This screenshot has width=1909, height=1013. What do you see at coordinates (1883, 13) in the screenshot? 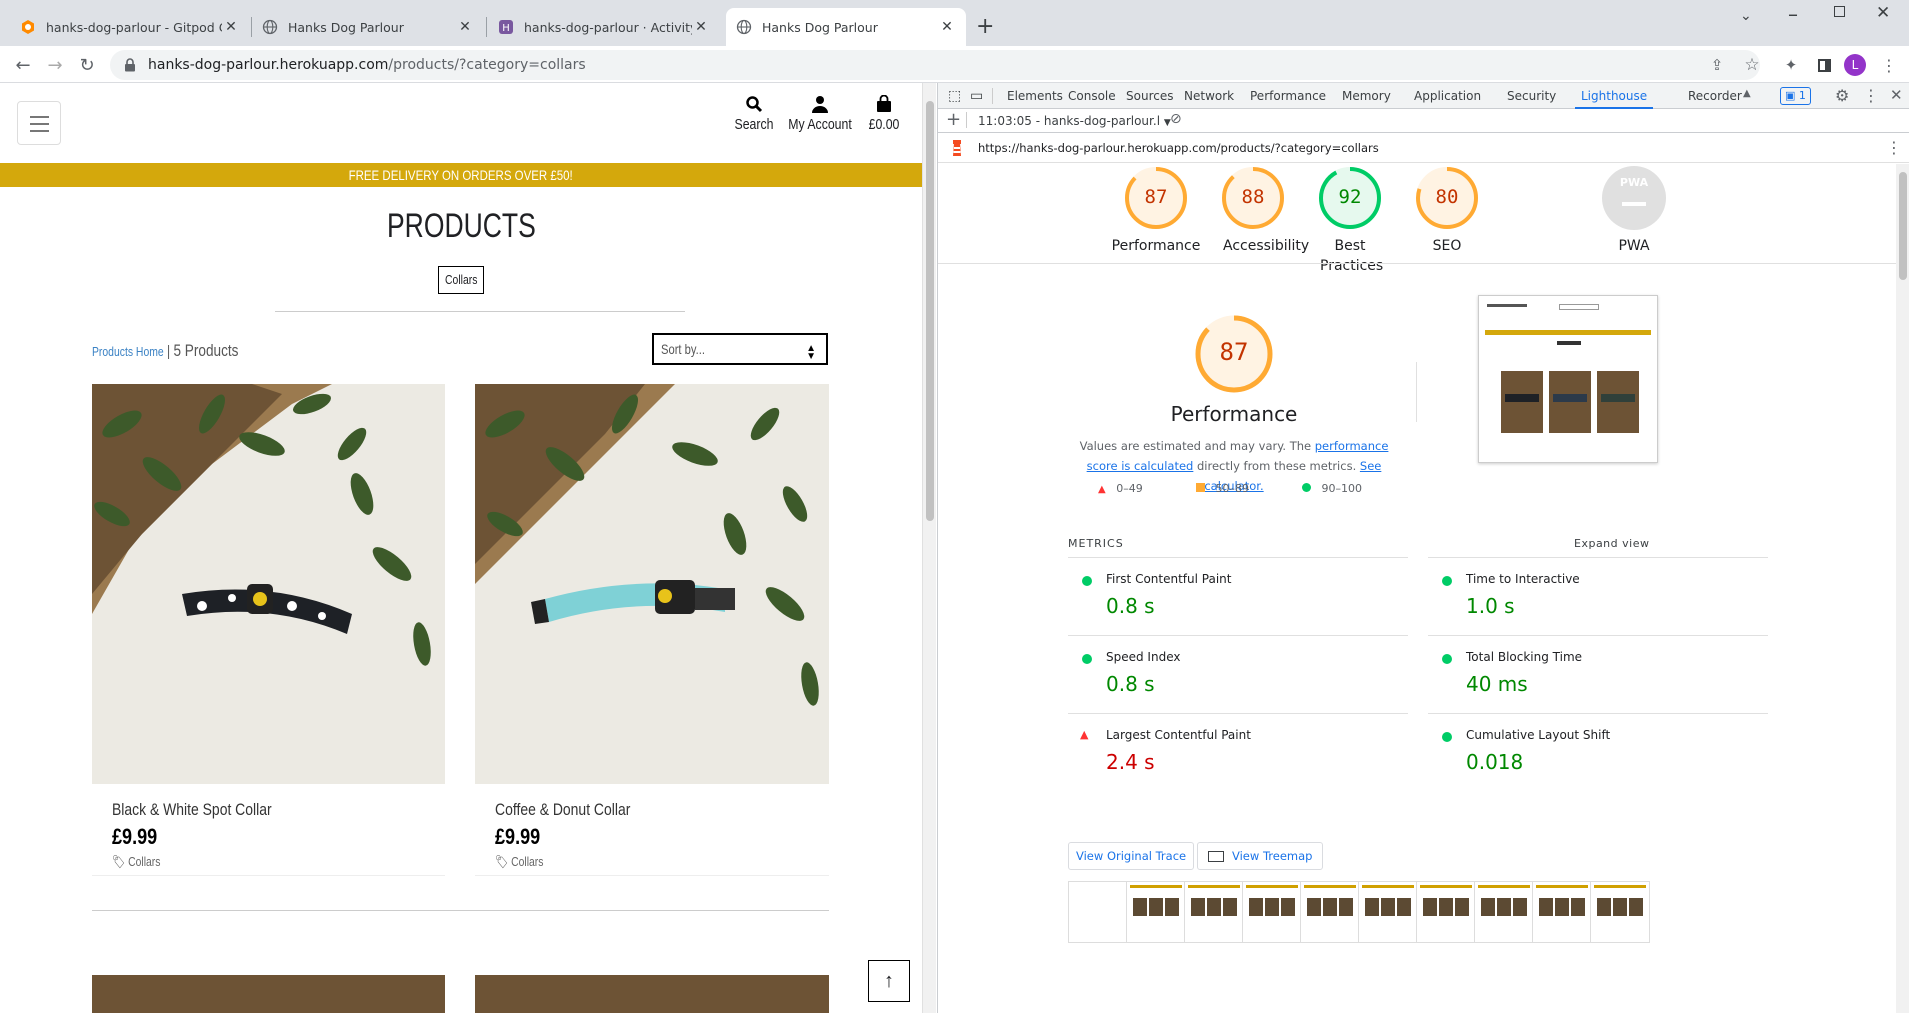
I see `close-window-button: ✕` at bounding box center [1883, 13].